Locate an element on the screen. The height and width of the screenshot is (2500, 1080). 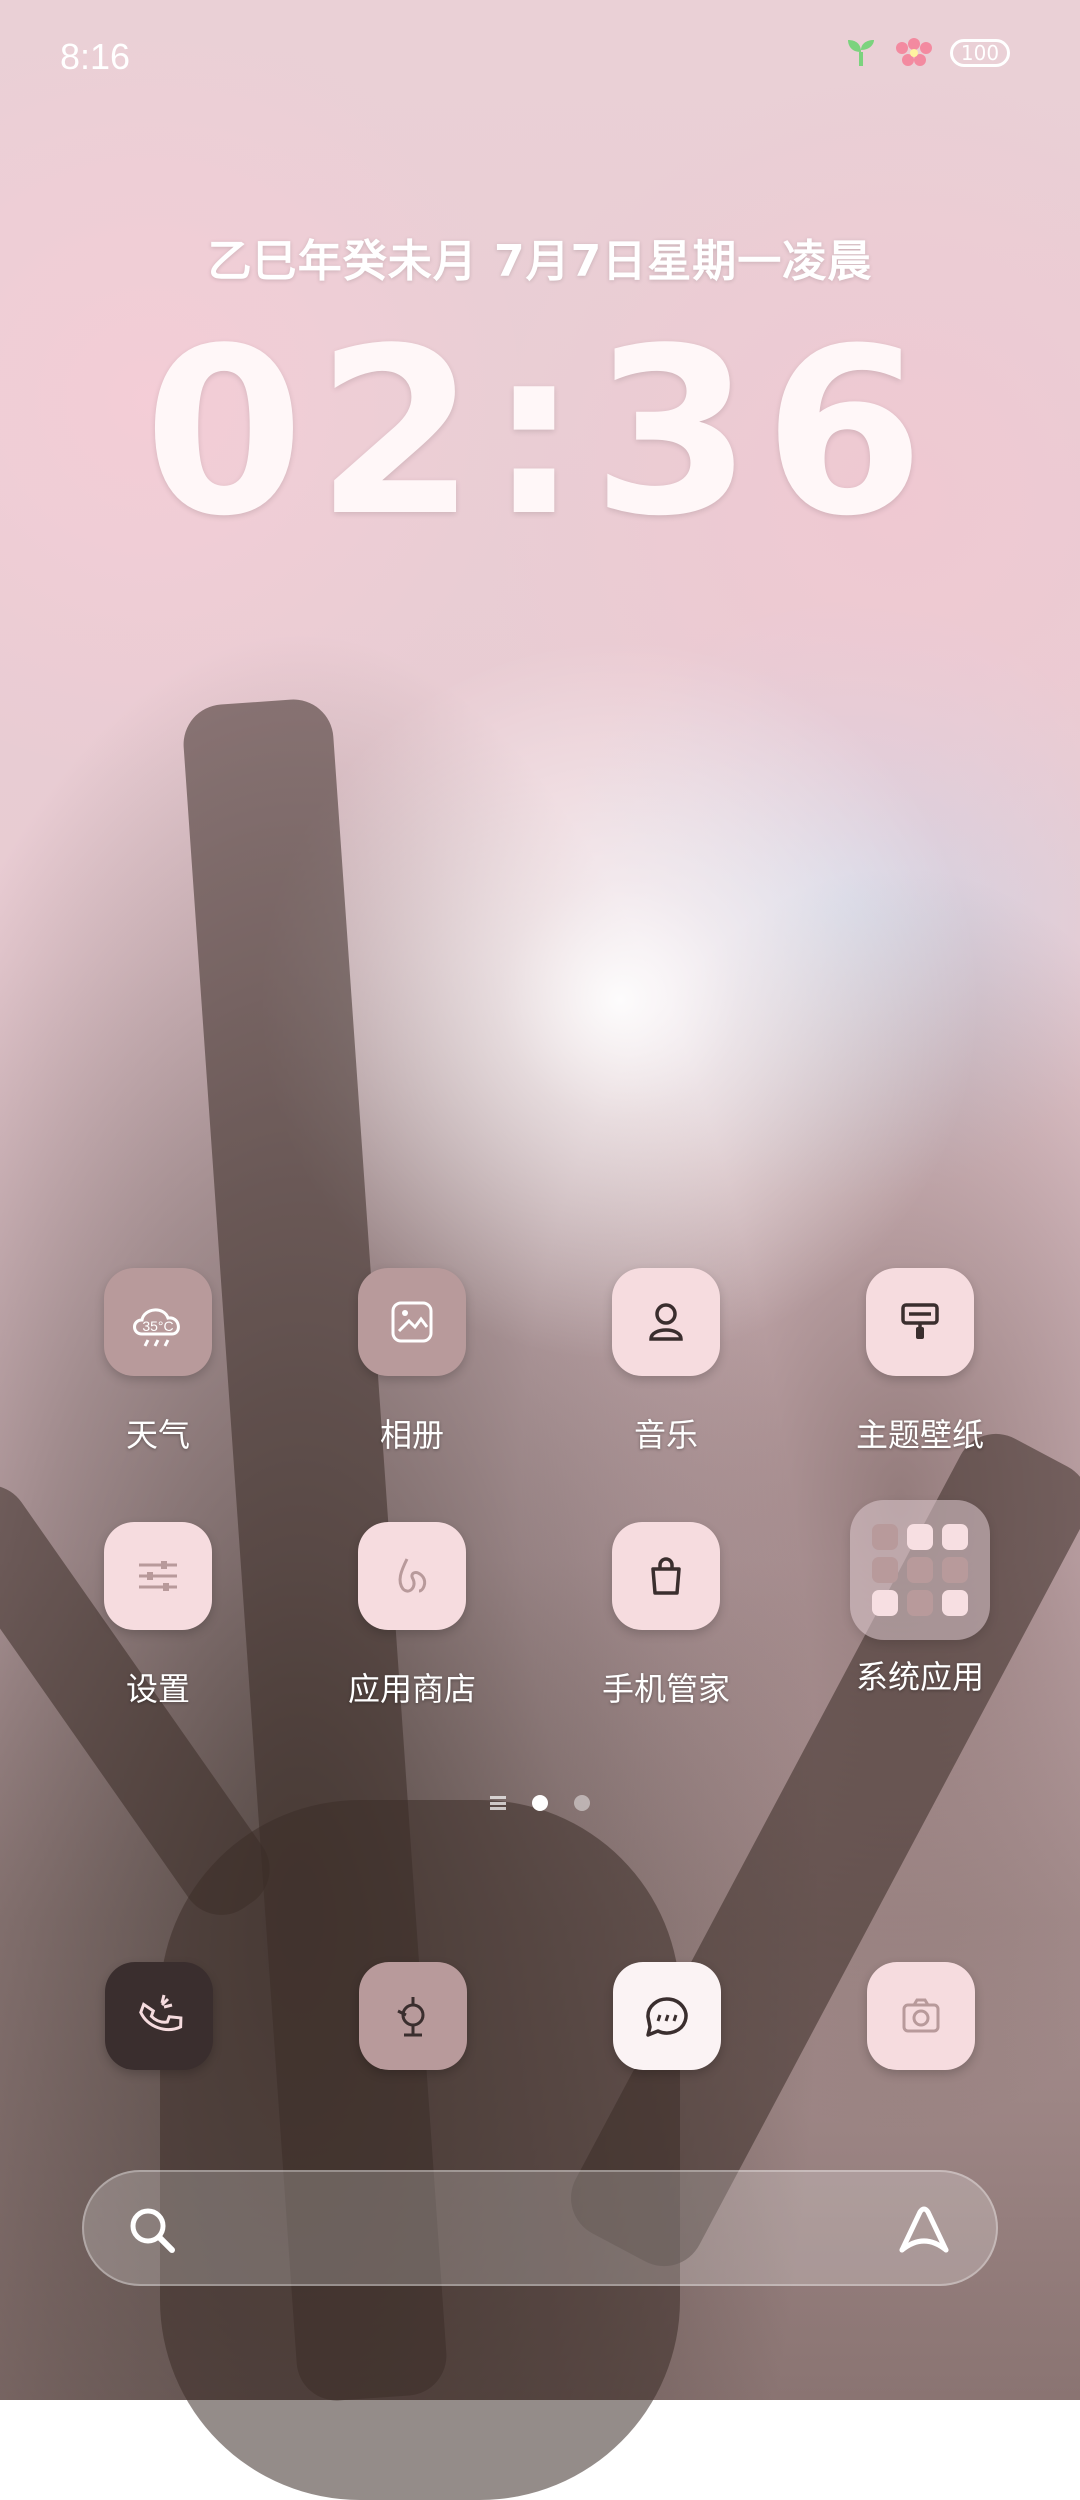
page-indicator is located at coordinates (540, 1803).